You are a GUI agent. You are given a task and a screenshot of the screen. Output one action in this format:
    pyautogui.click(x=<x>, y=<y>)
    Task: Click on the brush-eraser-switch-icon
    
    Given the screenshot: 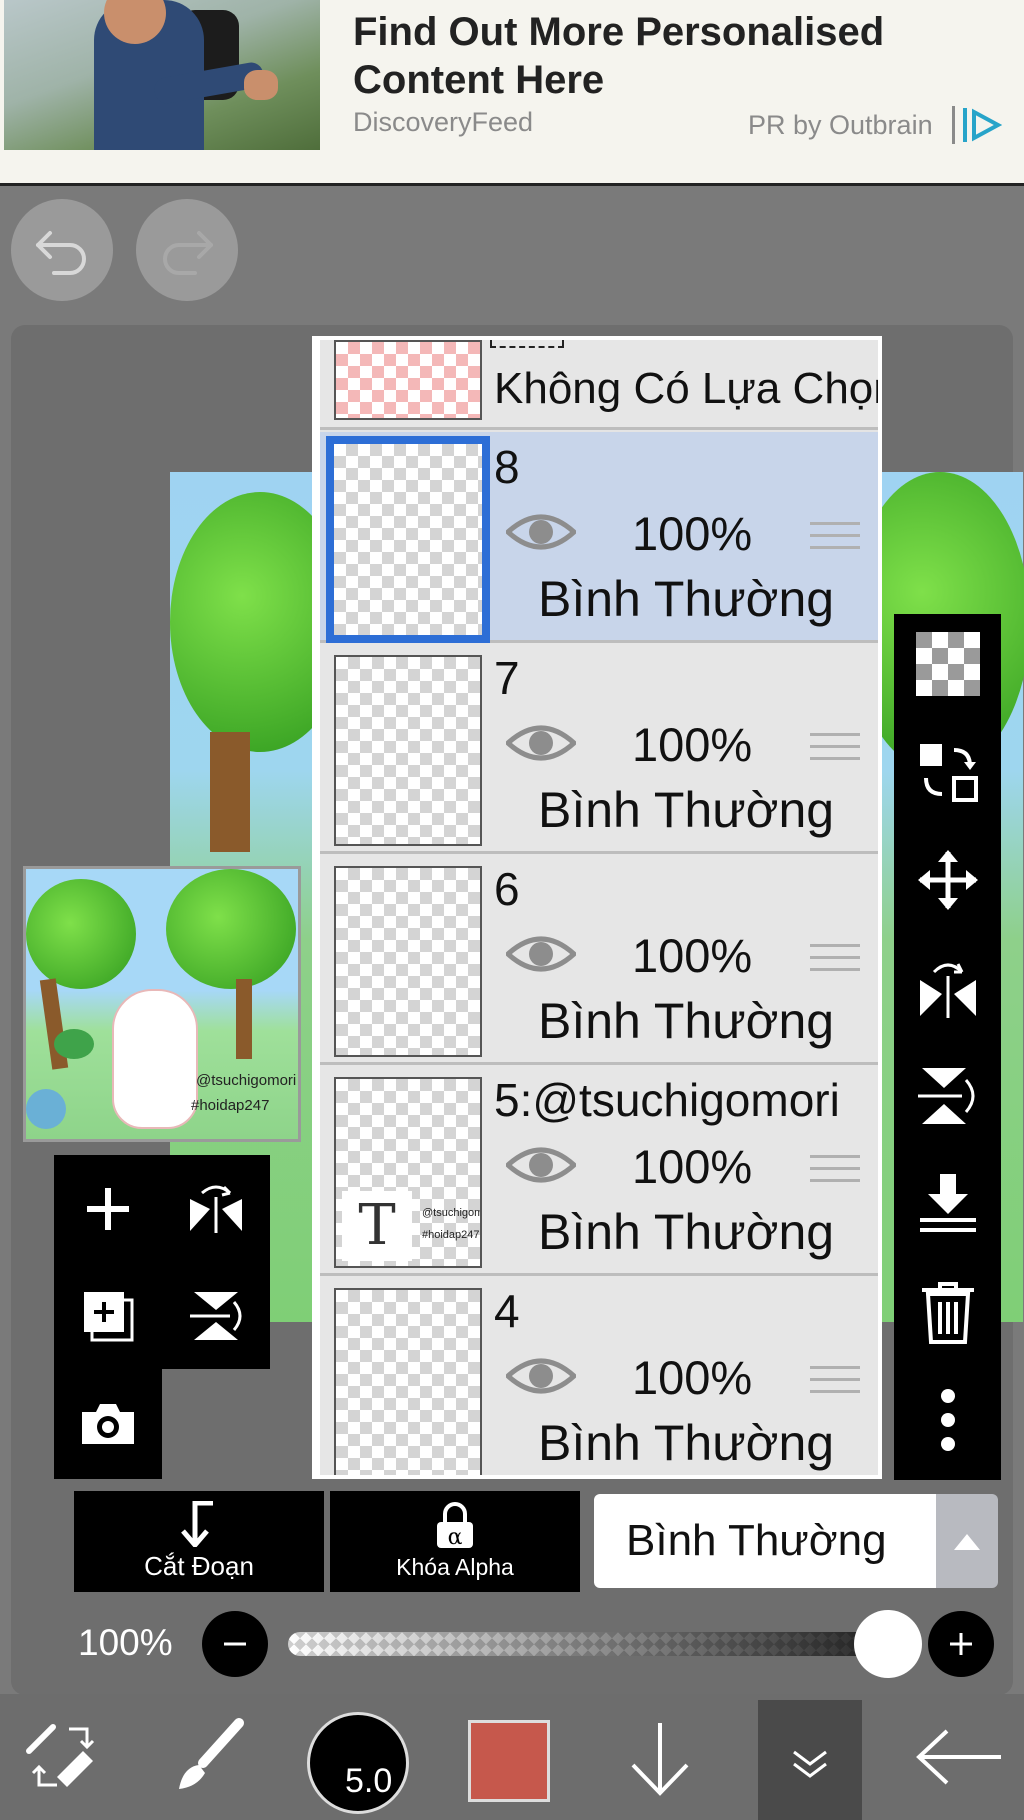 What is the action you would take?
    pyautogui.click(x=60, y=1755)
    